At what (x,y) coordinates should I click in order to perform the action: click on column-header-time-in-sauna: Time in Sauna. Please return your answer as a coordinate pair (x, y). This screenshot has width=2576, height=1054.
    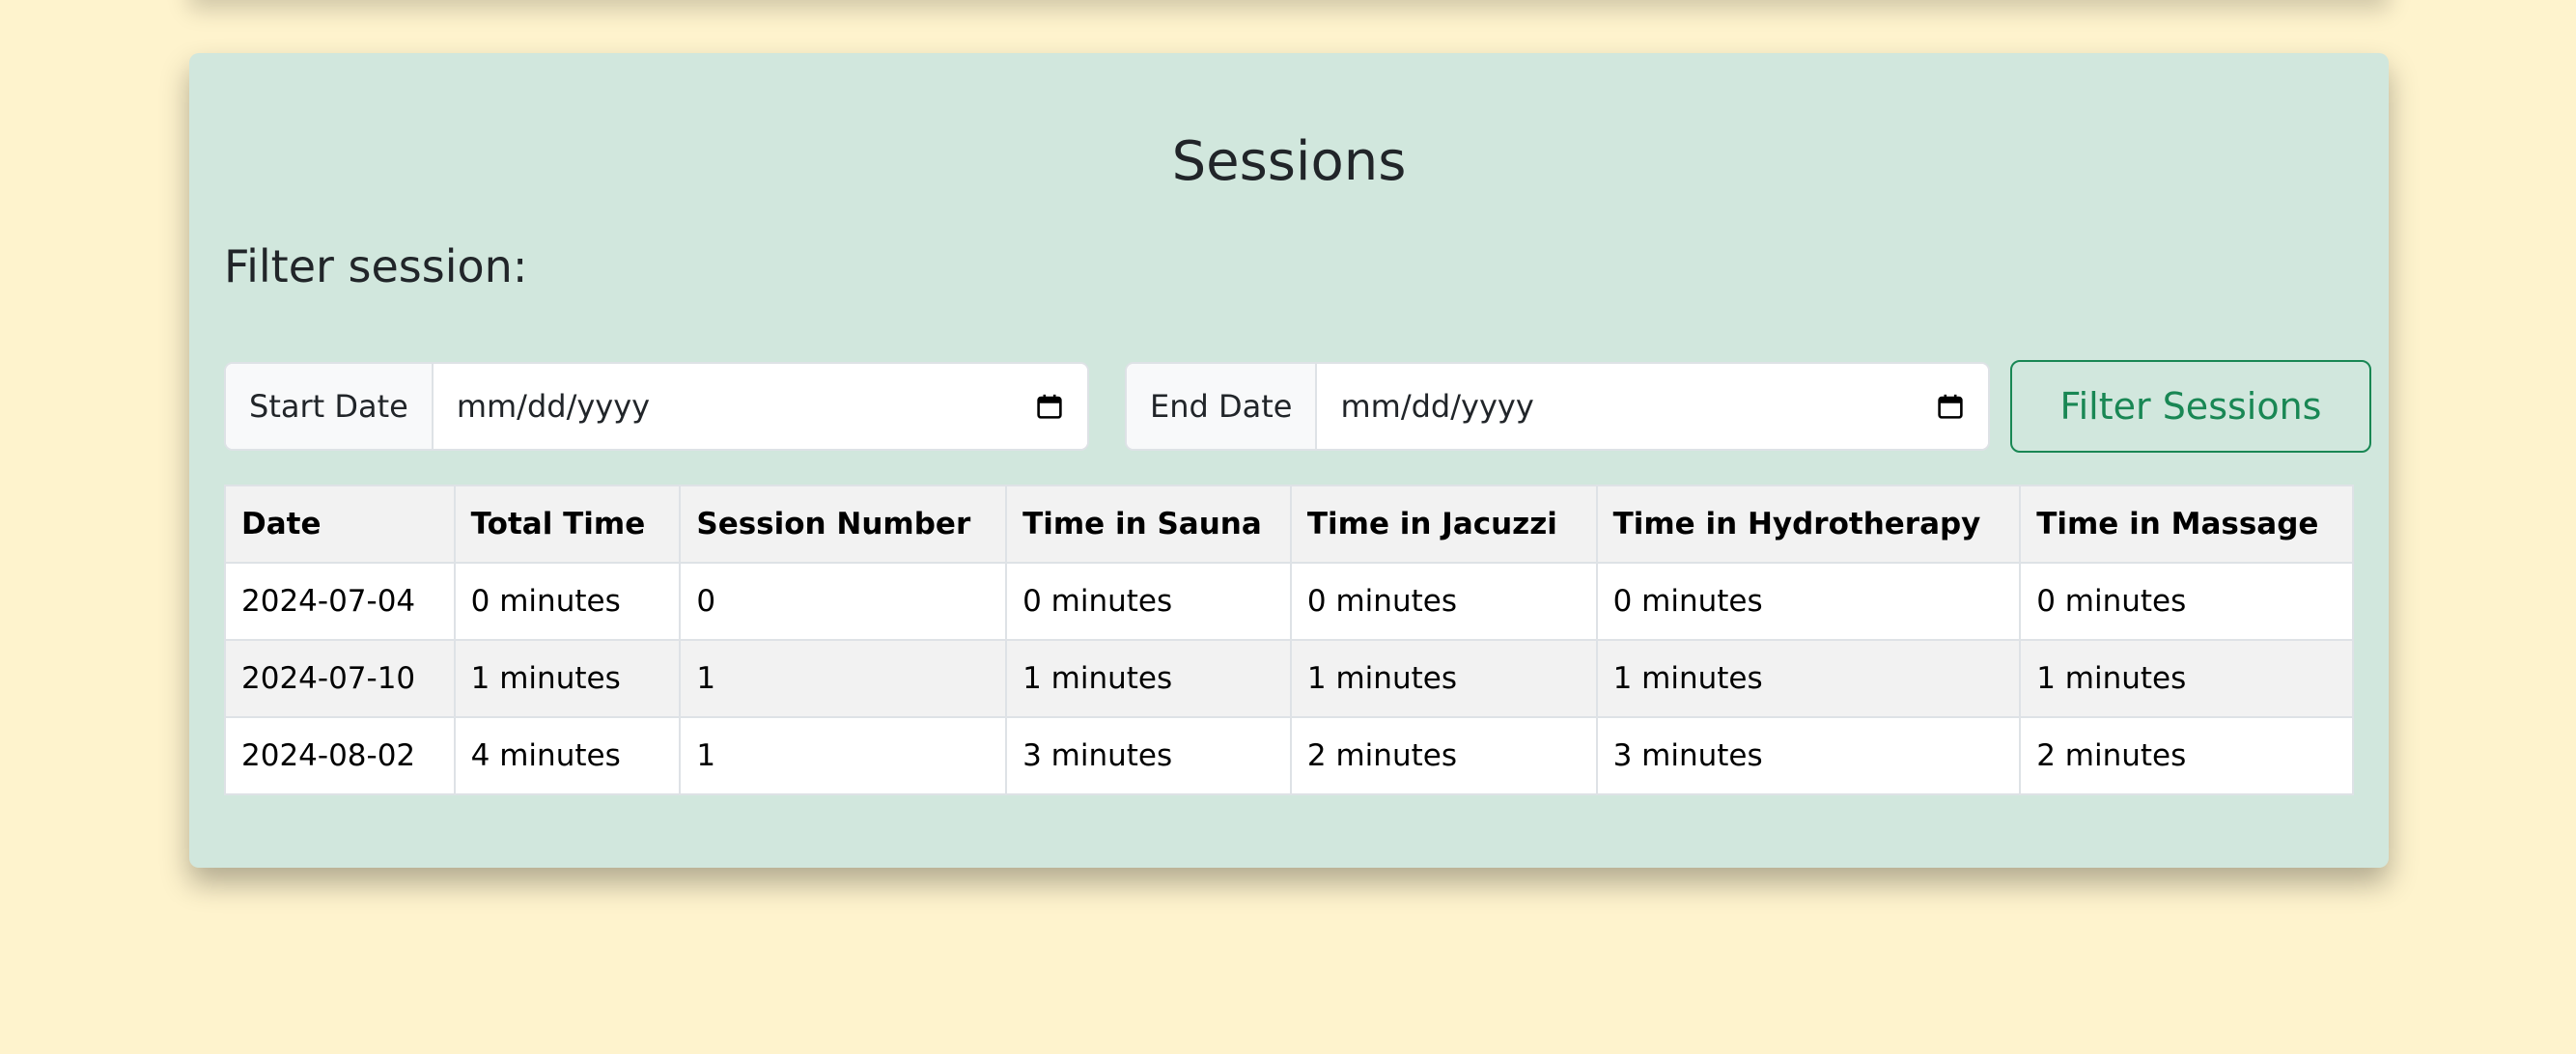
    Looking at the image, I should click on (1149, 525).